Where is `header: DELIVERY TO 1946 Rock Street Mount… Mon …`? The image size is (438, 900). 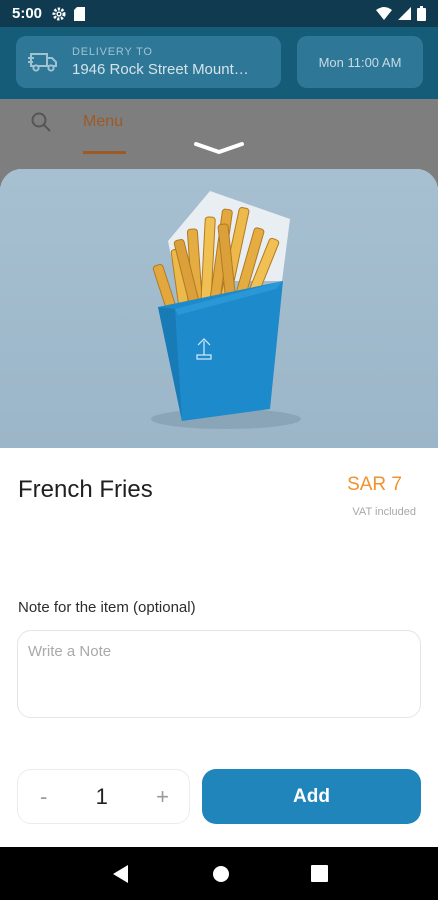
header: DELIVERY TO 1946 Rock Street Mount… Mon … is located at coordinates (219, 63).